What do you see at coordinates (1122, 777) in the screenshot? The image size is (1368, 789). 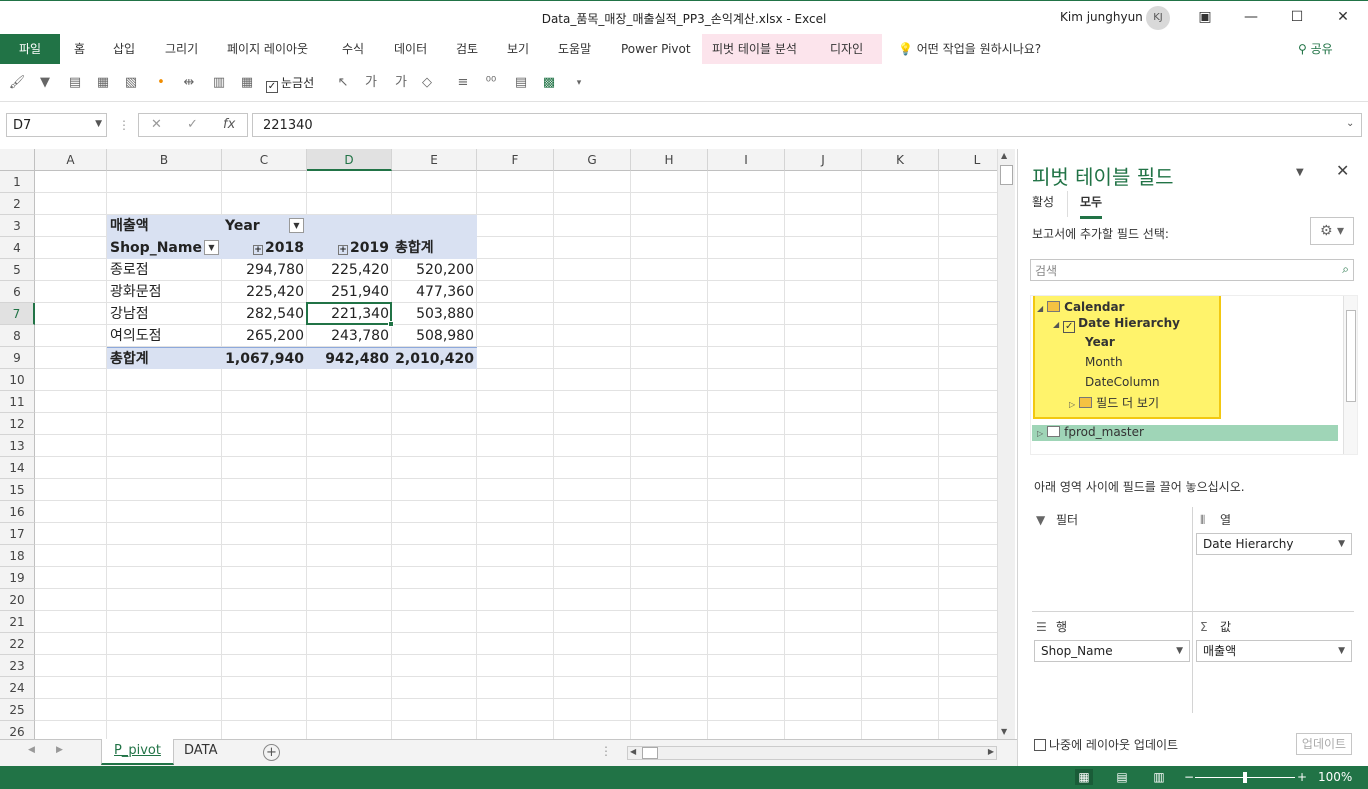 I see `page-layout-view-icon: ▤` at bounding box center [1122, 777].